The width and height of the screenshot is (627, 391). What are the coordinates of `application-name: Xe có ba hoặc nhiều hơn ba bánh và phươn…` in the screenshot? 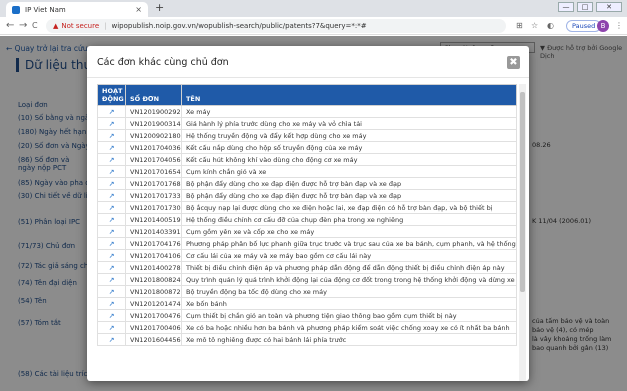 It's located at (349, 327).